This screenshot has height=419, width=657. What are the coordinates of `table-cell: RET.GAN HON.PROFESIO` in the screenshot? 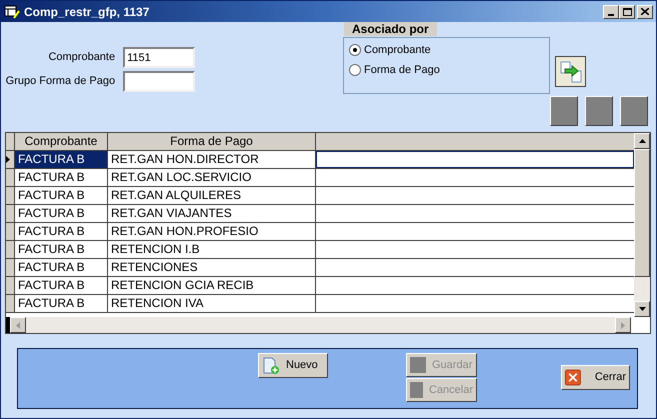 It's located at (212, 231).